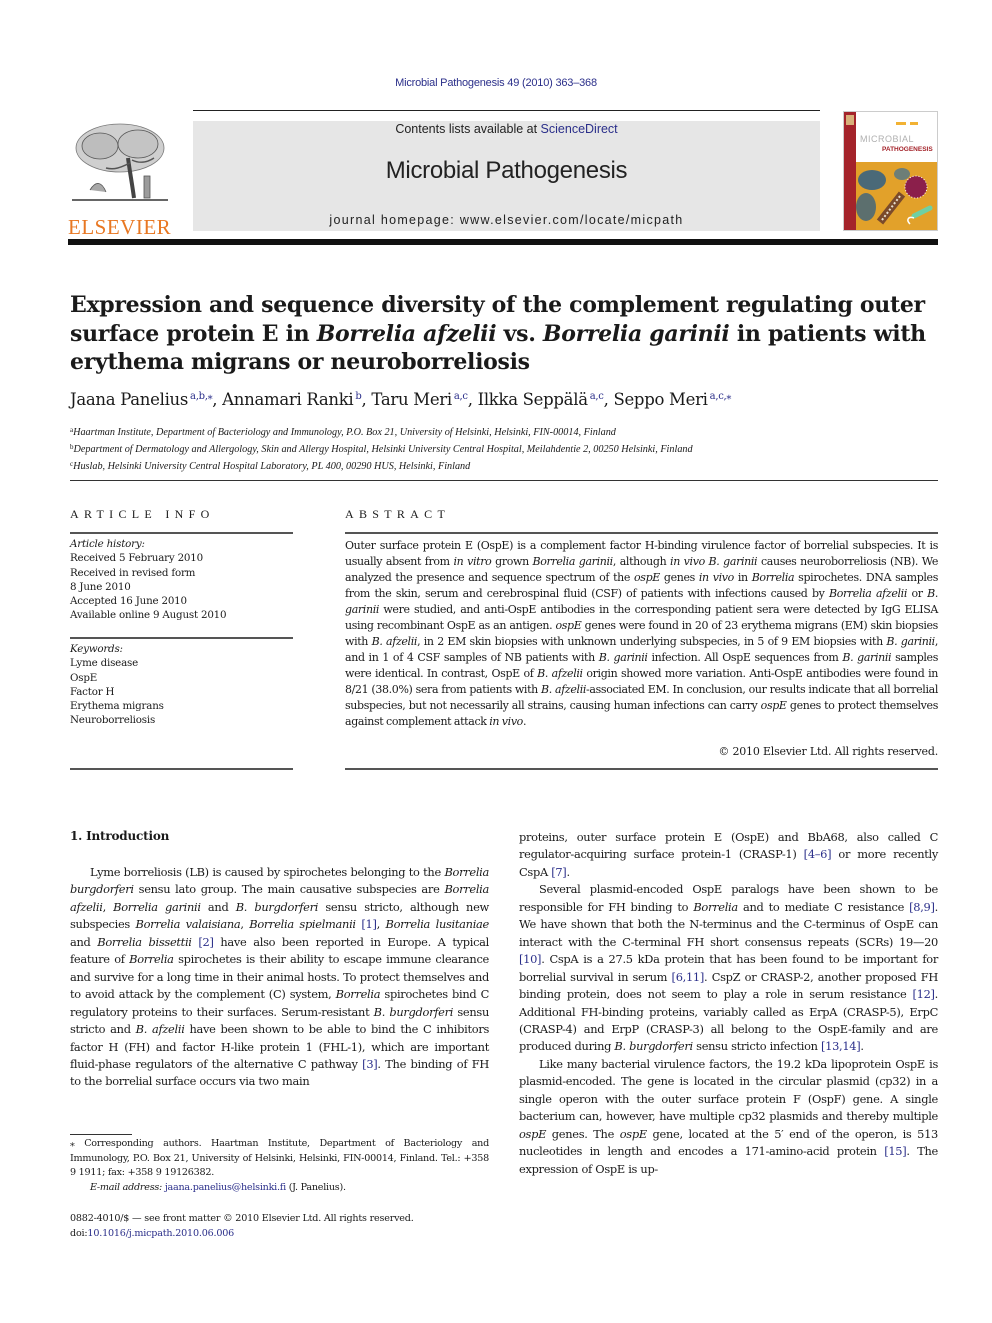 This screenshot has width=992, height=1323. Describe the element at coordinates (370, 1064) in the screenshot. I see `citation-link: [3]` at that location.